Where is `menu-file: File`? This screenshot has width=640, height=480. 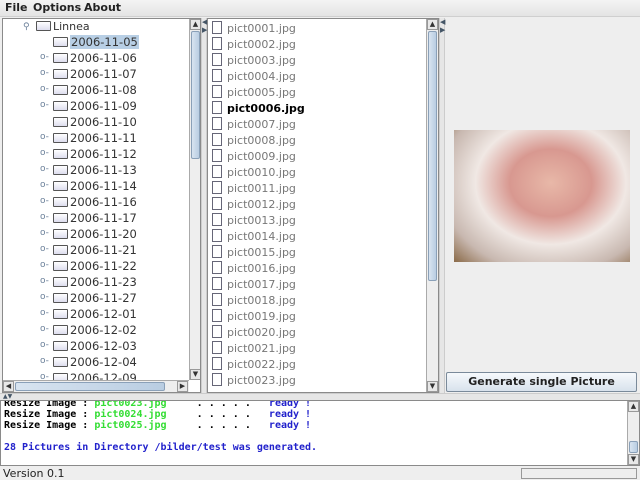 menu-file: File is located at coordinates (16, 7).